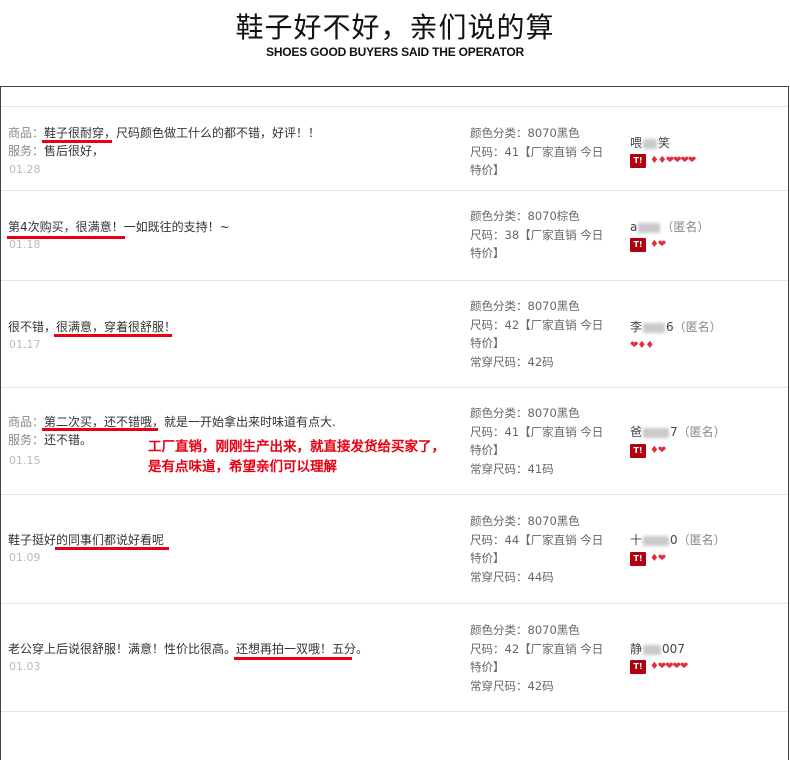  What do you see at coordinates (537, 549) in the screenshot?
I see `size-variant: 尺码：44【厂家直销 今日特价】` at bounding box center [537, 549].